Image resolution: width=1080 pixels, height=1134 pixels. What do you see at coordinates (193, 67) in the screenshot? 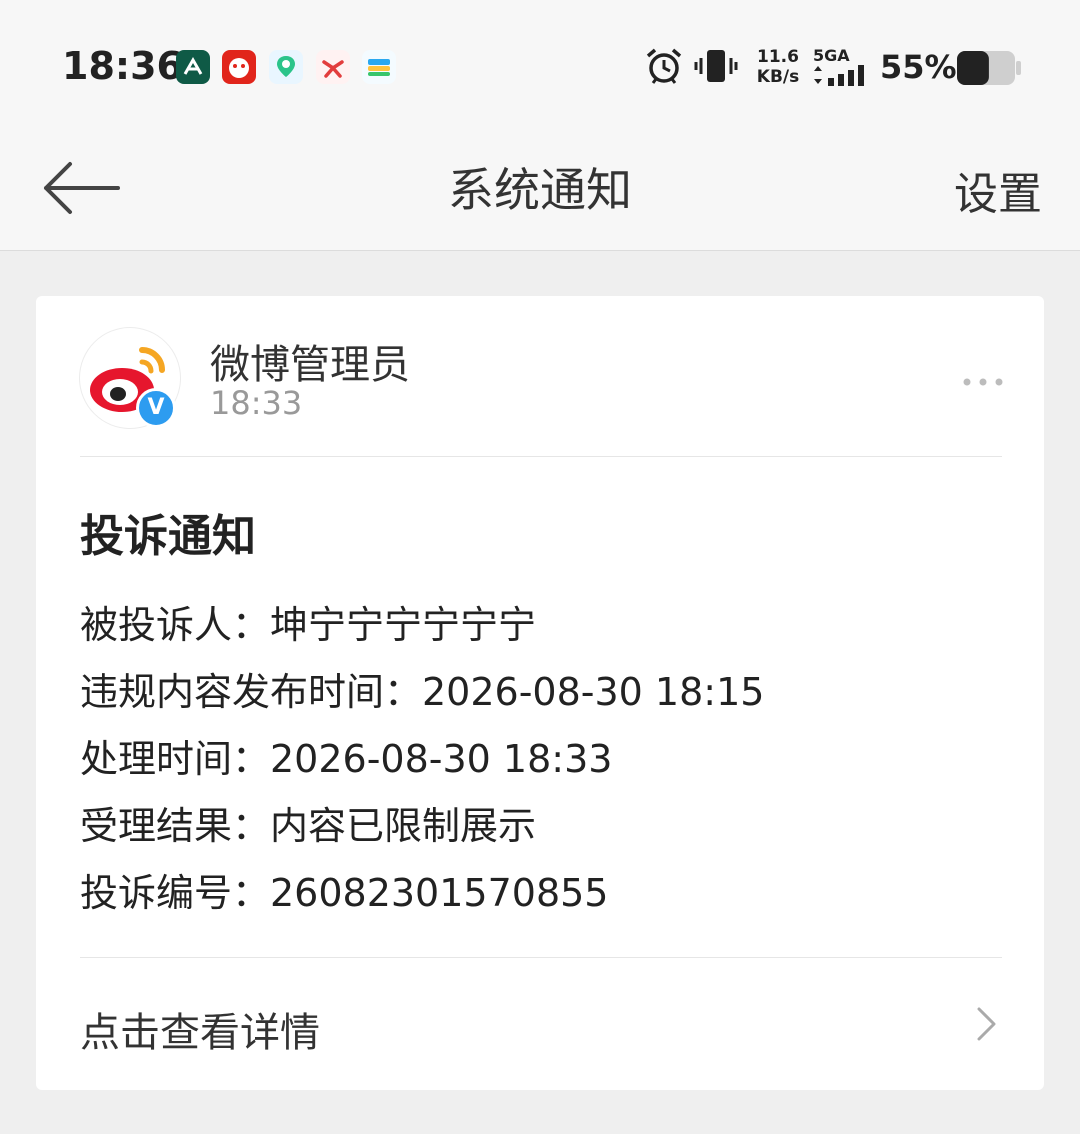
I see `app-icon-green` at bounding box center [193, 67].